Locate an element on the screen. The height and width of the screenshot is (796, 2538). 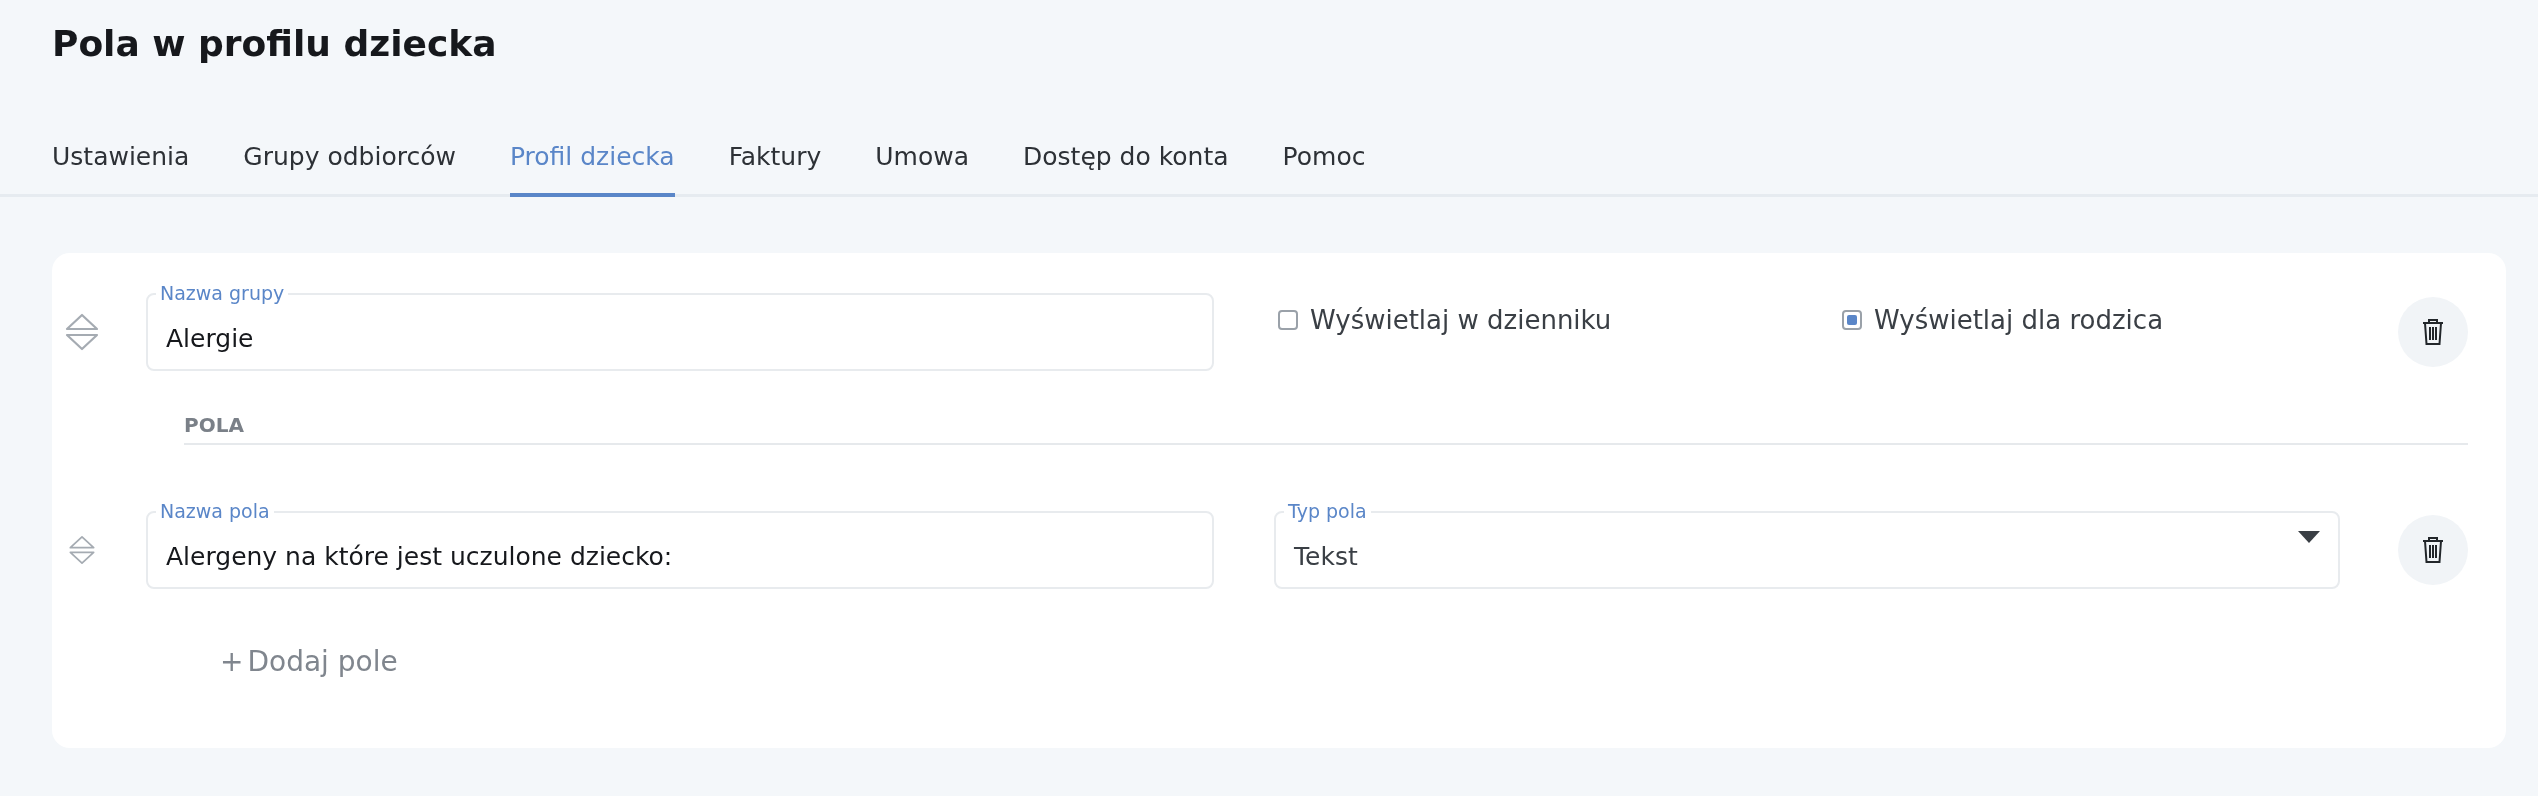
field-type-select: Typ pola Tekst is located at coordinates (1807, 543).